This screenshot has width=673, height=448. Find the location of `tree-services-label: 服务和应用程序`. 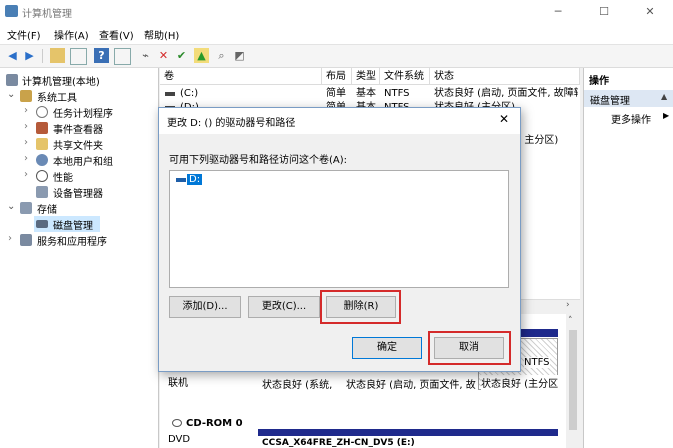

tree-services-label: 服务和应用程序 is located at coordinates (72, 242).